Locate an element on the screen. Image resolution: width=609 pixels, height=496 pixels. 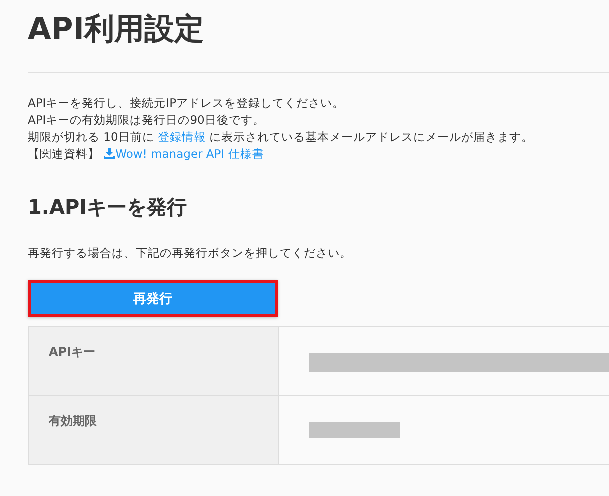
row-label: 有効期限 is located at coordinates (73, 421).